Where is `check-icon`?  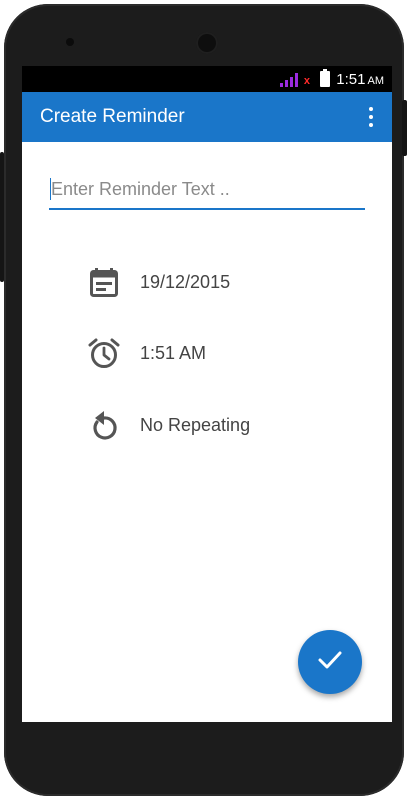
check-icon is located at coordinates (330, 662).